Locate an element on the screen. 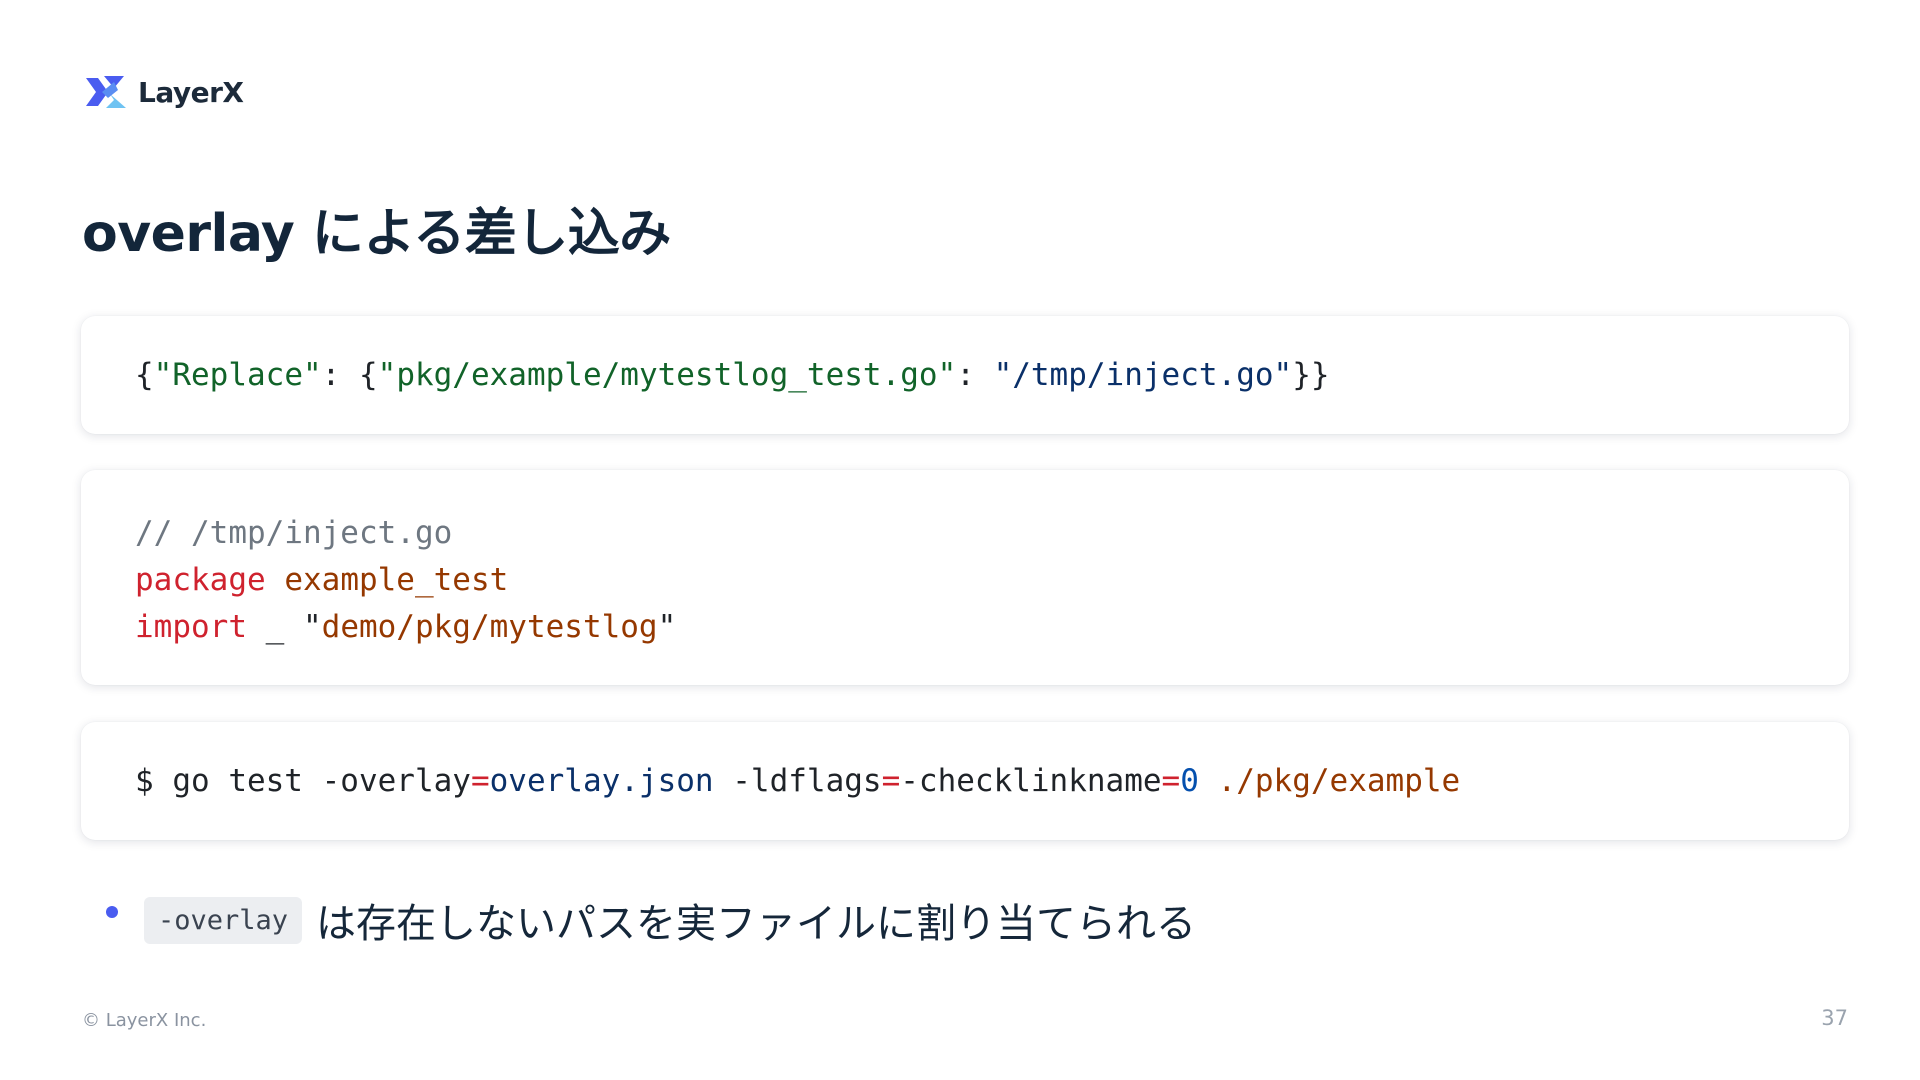 This screenshot has width=1920, height=1080. code-punct: : is located at coordinates (975, 374).